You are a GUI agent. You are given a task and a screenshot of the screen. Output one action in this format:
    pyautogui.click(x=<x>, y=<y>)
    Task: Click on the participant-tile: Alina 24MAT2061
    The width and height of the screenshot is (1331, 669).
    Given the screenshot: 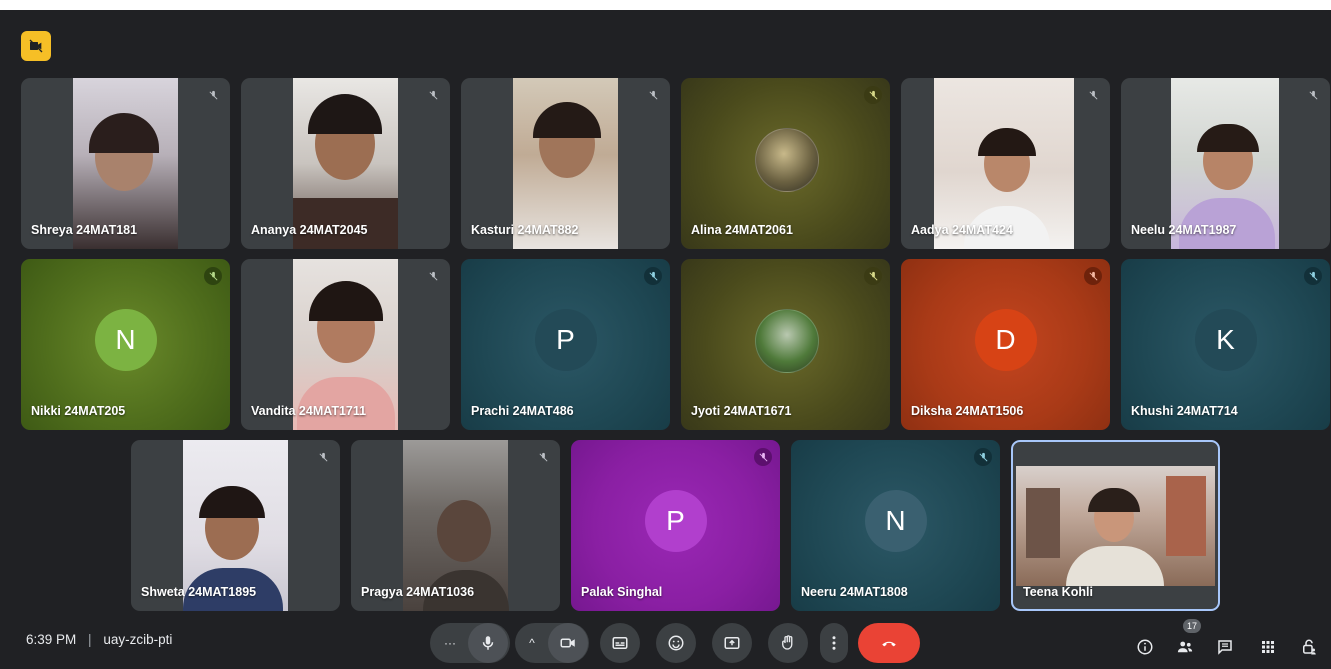 What is the action you would take?
    pyautogui.click(x=785, y=163)
    